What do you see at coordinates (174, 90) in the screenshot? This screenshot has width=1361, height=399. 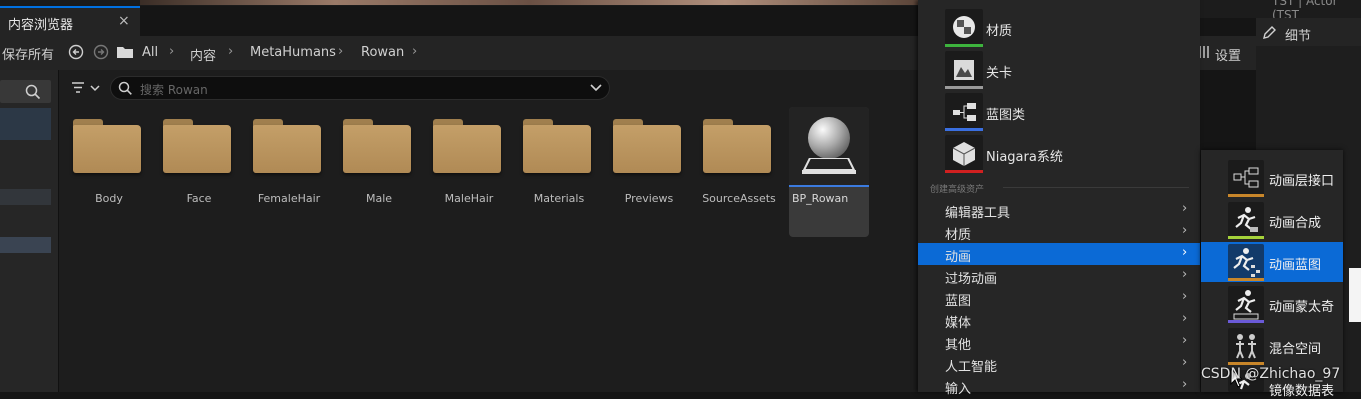 I see `search-placeholder: 搜索 Rowan` at bounding box center [174, 90].